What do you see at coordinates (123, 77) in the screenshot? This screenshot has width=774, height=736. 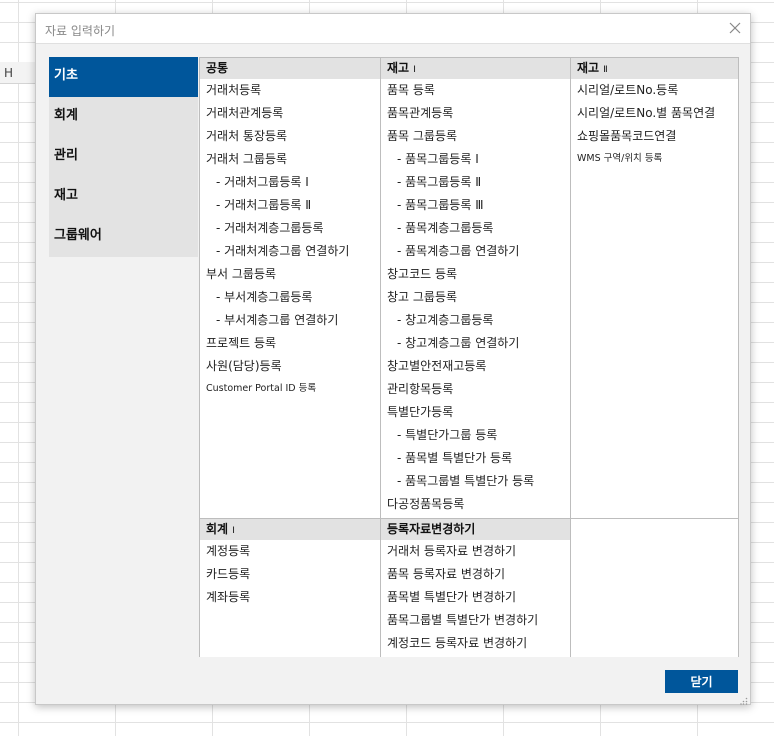 I see `nav-item-basic: 기초` at bounding box center [123, 77].